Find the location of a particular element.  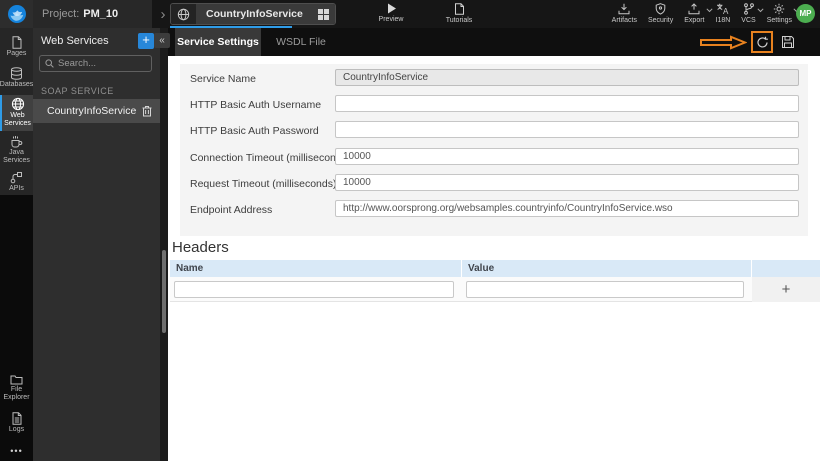

sidebar-item-logs: Logs is located at coordinates (16, 423).